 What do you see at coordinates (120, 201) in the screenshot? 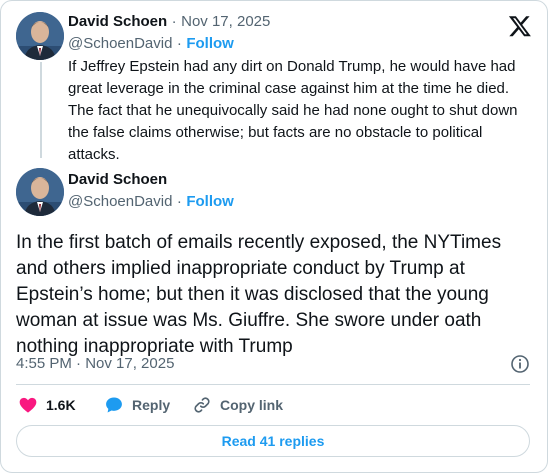
I see `post-handle: @SchoenDavid` at bounding box center [120, 201].